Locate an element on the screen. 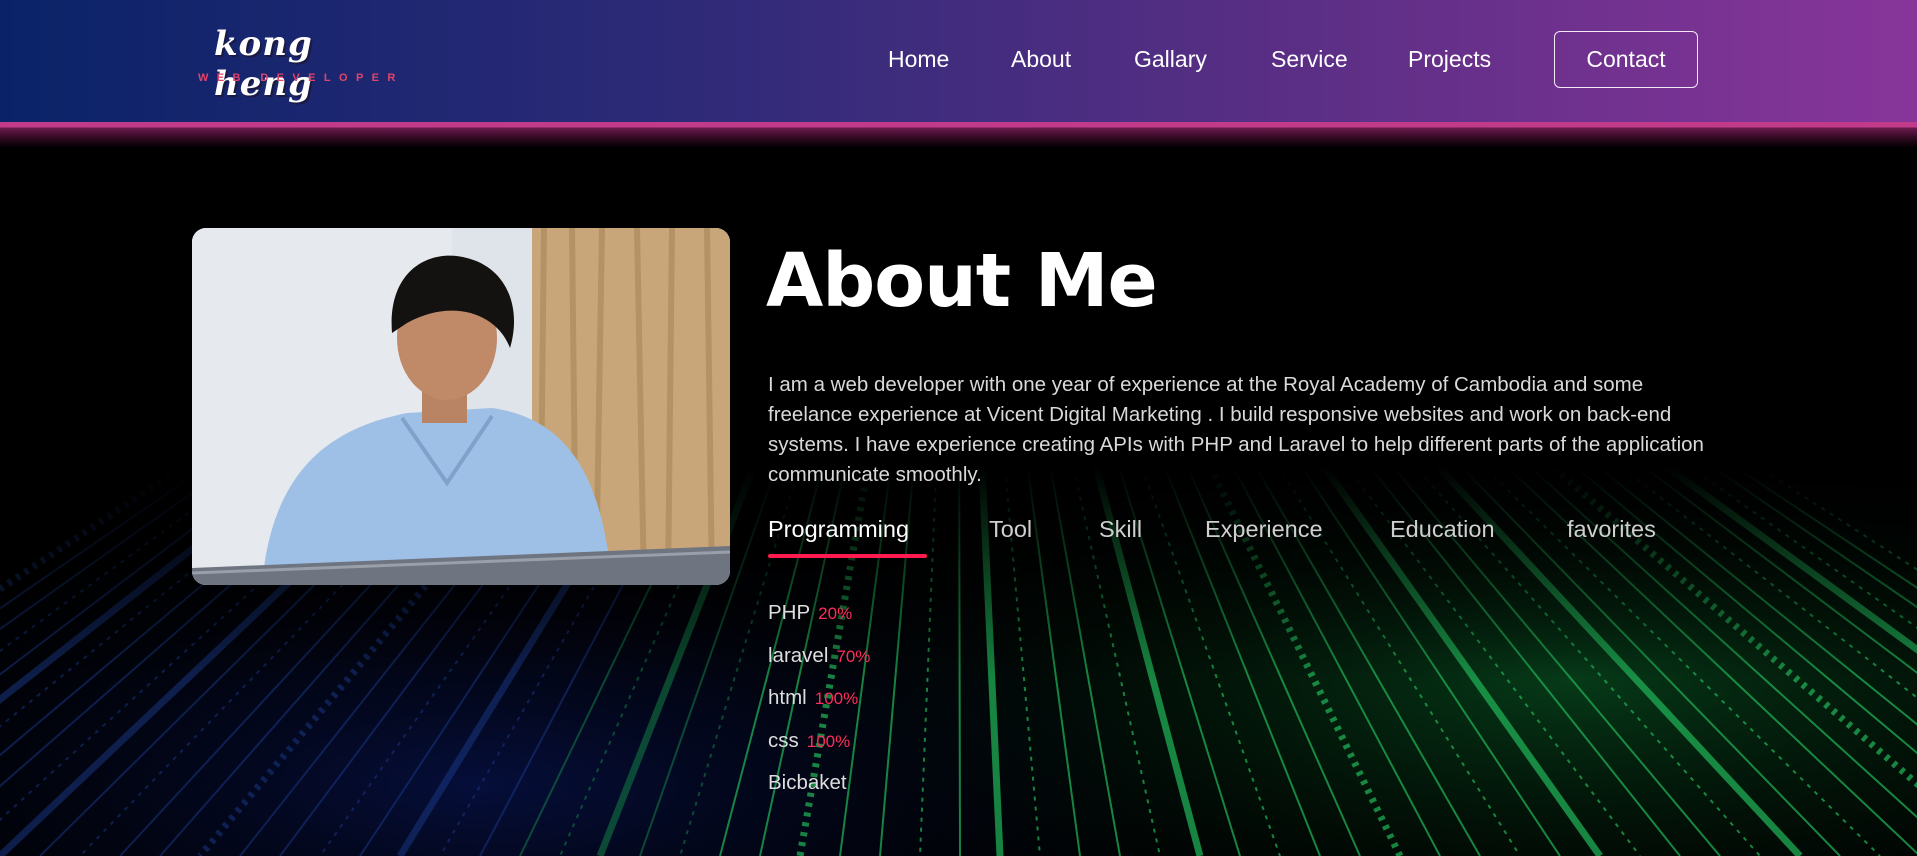  tab-programming: Programming is located at coordinates (838, 529).